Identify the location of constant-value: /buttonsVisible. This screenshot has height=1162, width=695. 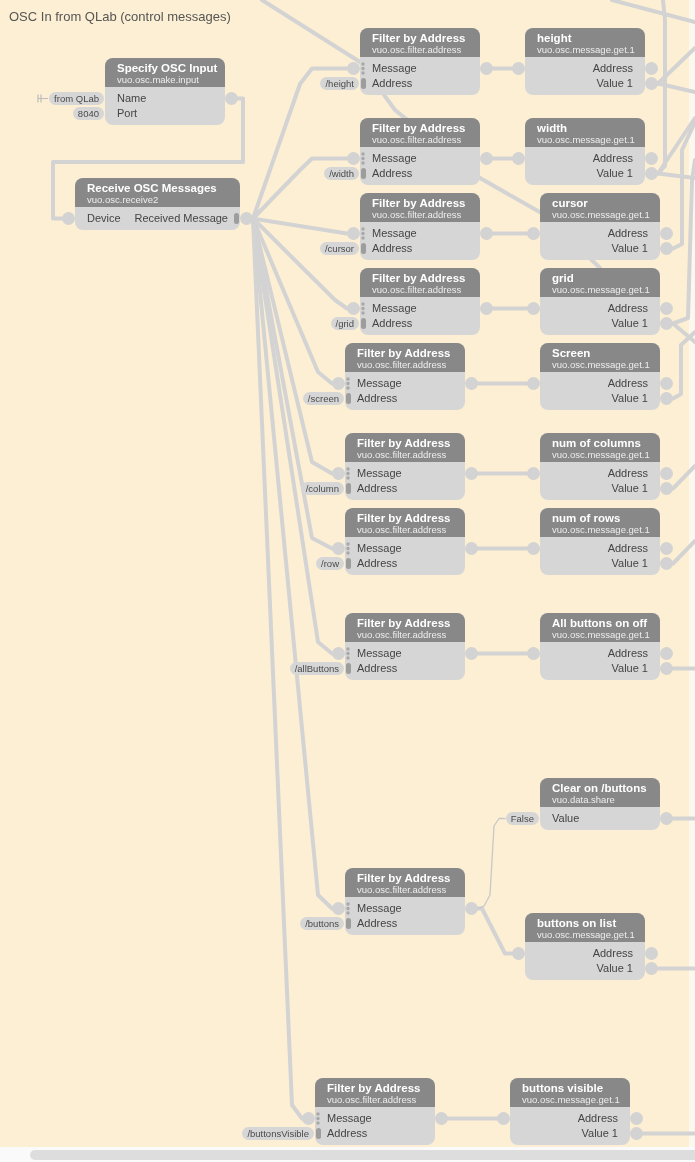
(278, 1133).